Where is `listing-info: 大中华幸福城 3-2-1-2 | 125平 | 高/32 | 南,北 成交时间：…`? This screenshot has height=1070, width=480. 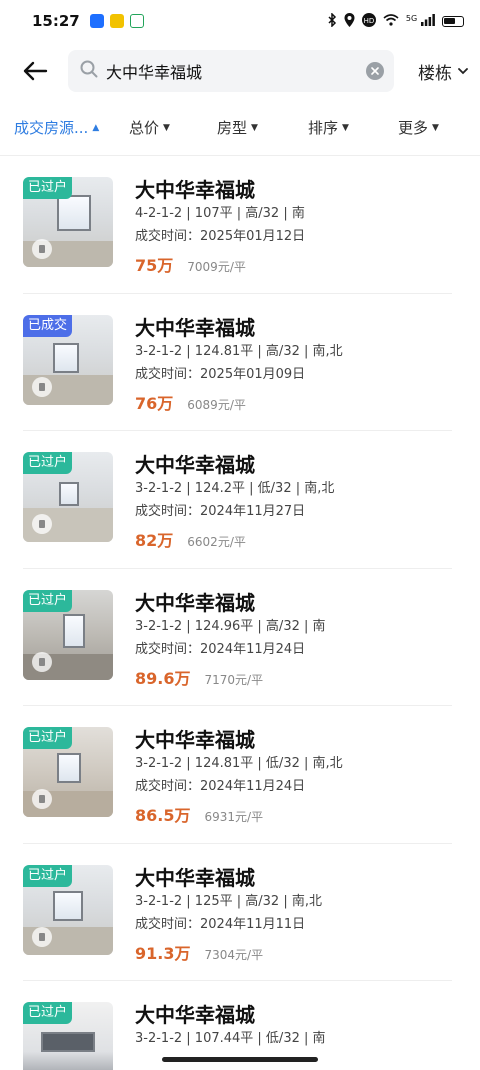 listing-info: 大中华幸福城 3-2-1-2 | 125平 | 高/32 | 南,北 成交时间：… is located at coordinates (228, 923).